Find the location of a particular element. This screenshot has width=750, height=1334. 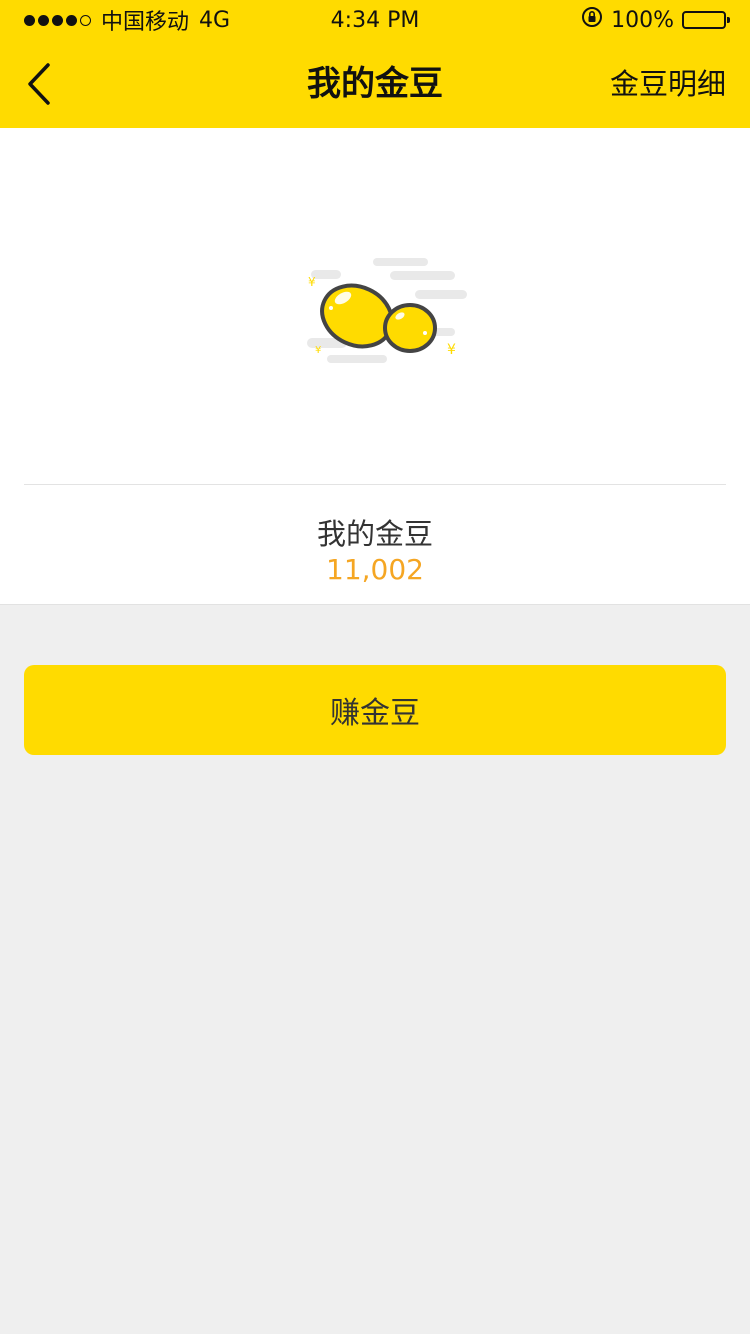

carrier-name: 中国移动 is located at coordinates (145, 22).